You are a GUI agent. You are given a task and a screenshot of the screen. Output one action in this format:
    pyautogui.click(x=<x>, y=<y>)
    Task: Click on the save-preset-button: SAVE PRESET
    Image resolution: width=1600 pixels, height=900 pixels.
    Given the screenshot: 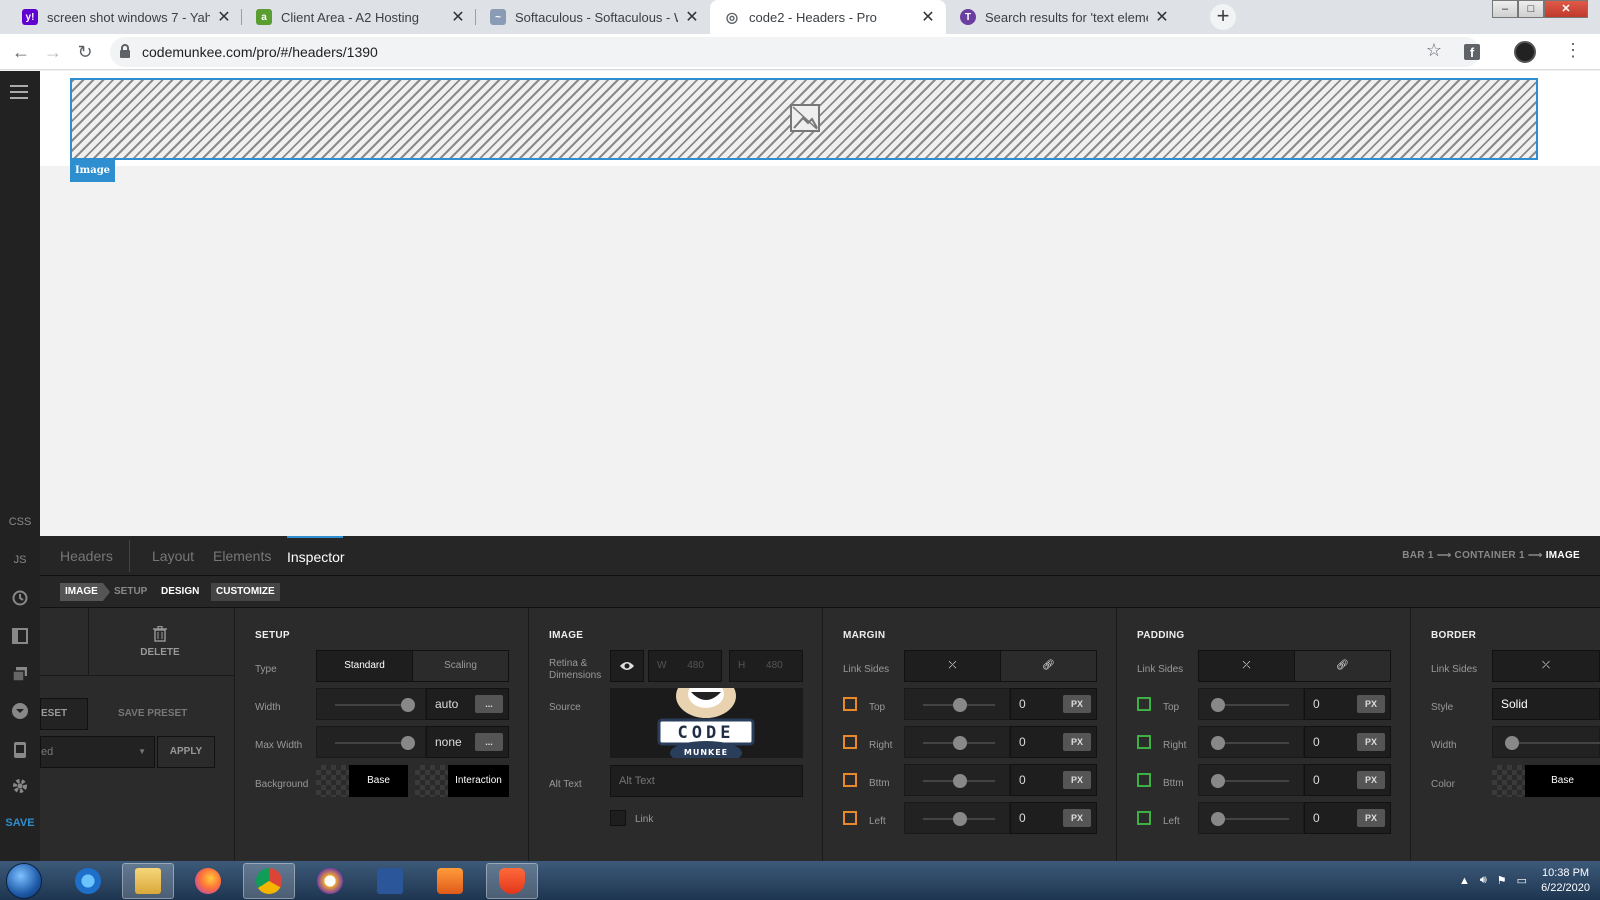 What is the action you would take?
    pyautogui.click(x=152, y=713)
    